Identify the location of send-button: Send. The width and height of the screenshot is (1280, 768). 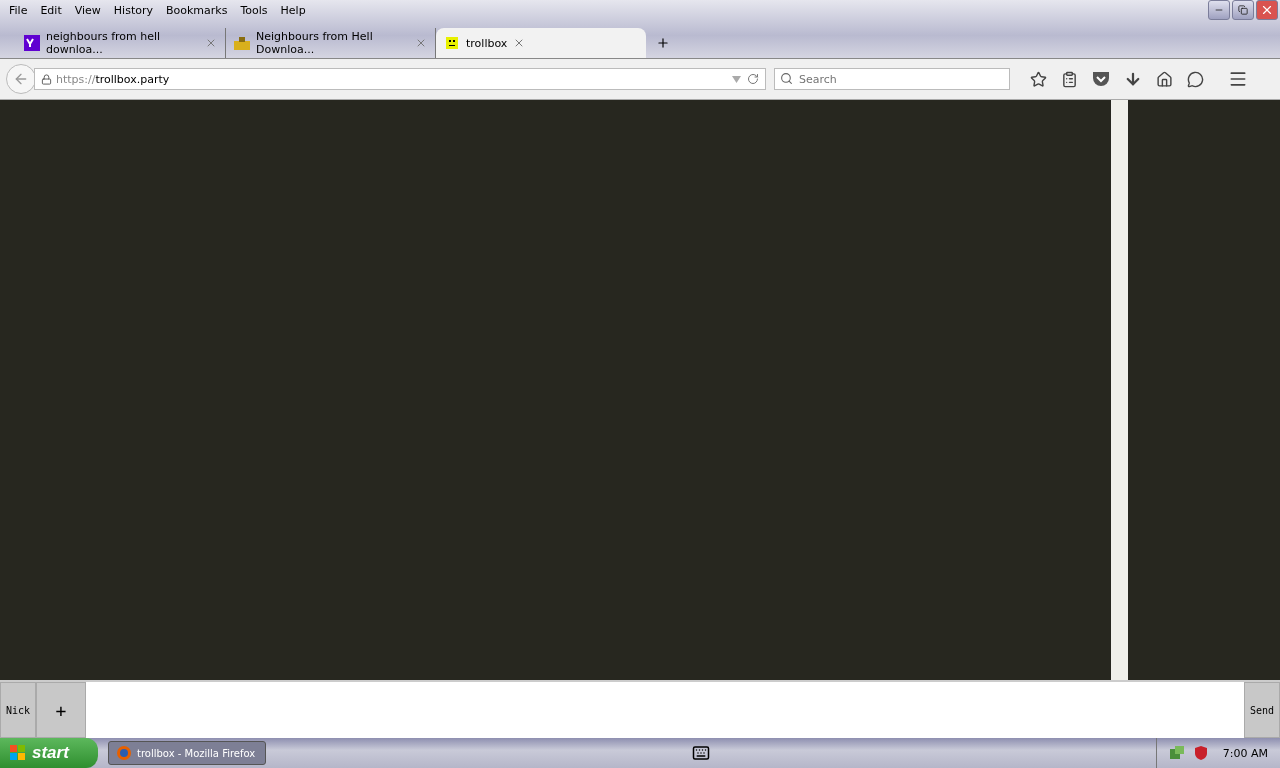
(1262, 710).